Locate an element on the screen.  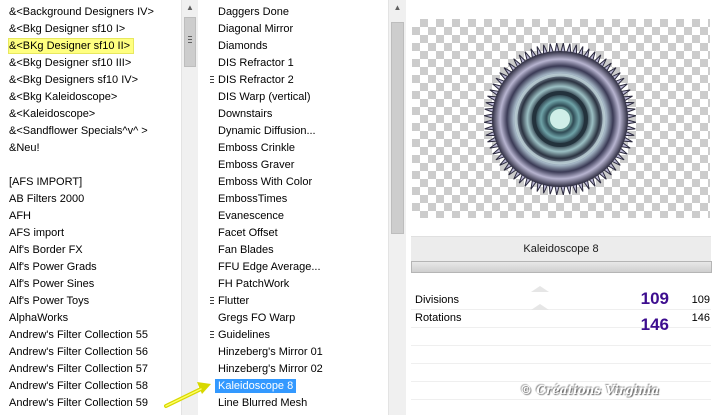
filter-item: DIS Refractor 2 is located at coordinates (297, 80).